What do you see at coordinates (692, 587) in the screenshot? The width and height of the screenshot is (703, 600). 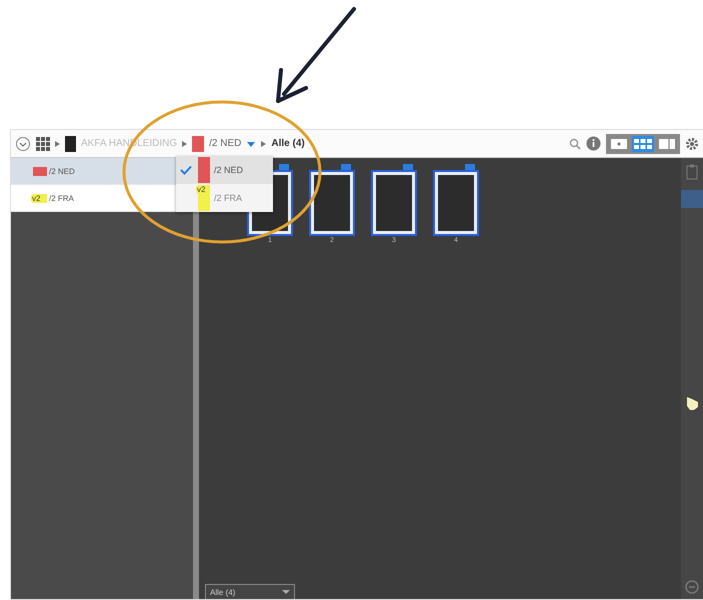 I see `zoom-icon` at bounding box center [692, 587].